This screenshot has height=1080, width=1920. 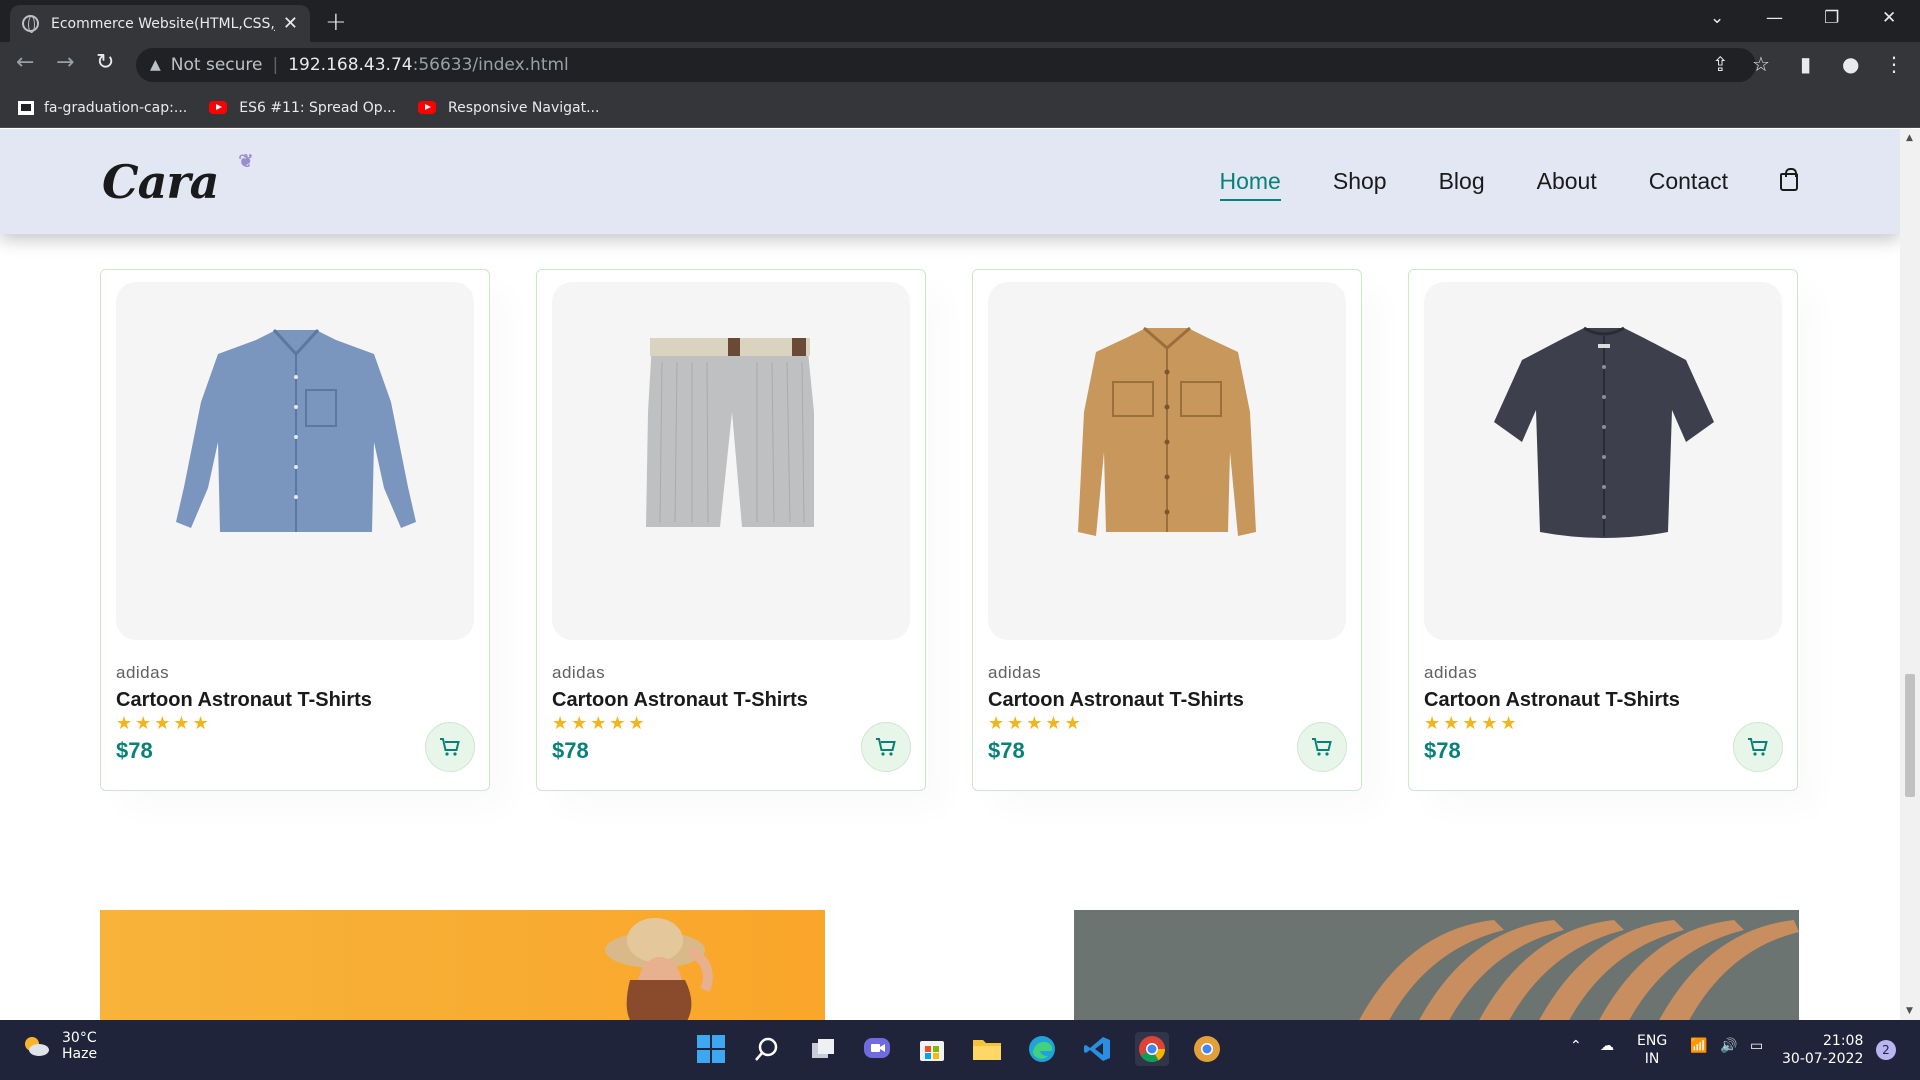 What do you see at coordinates (160, 181) in the screenshot?
I see `logo-text: Cara` at bounding box center [160, 181].